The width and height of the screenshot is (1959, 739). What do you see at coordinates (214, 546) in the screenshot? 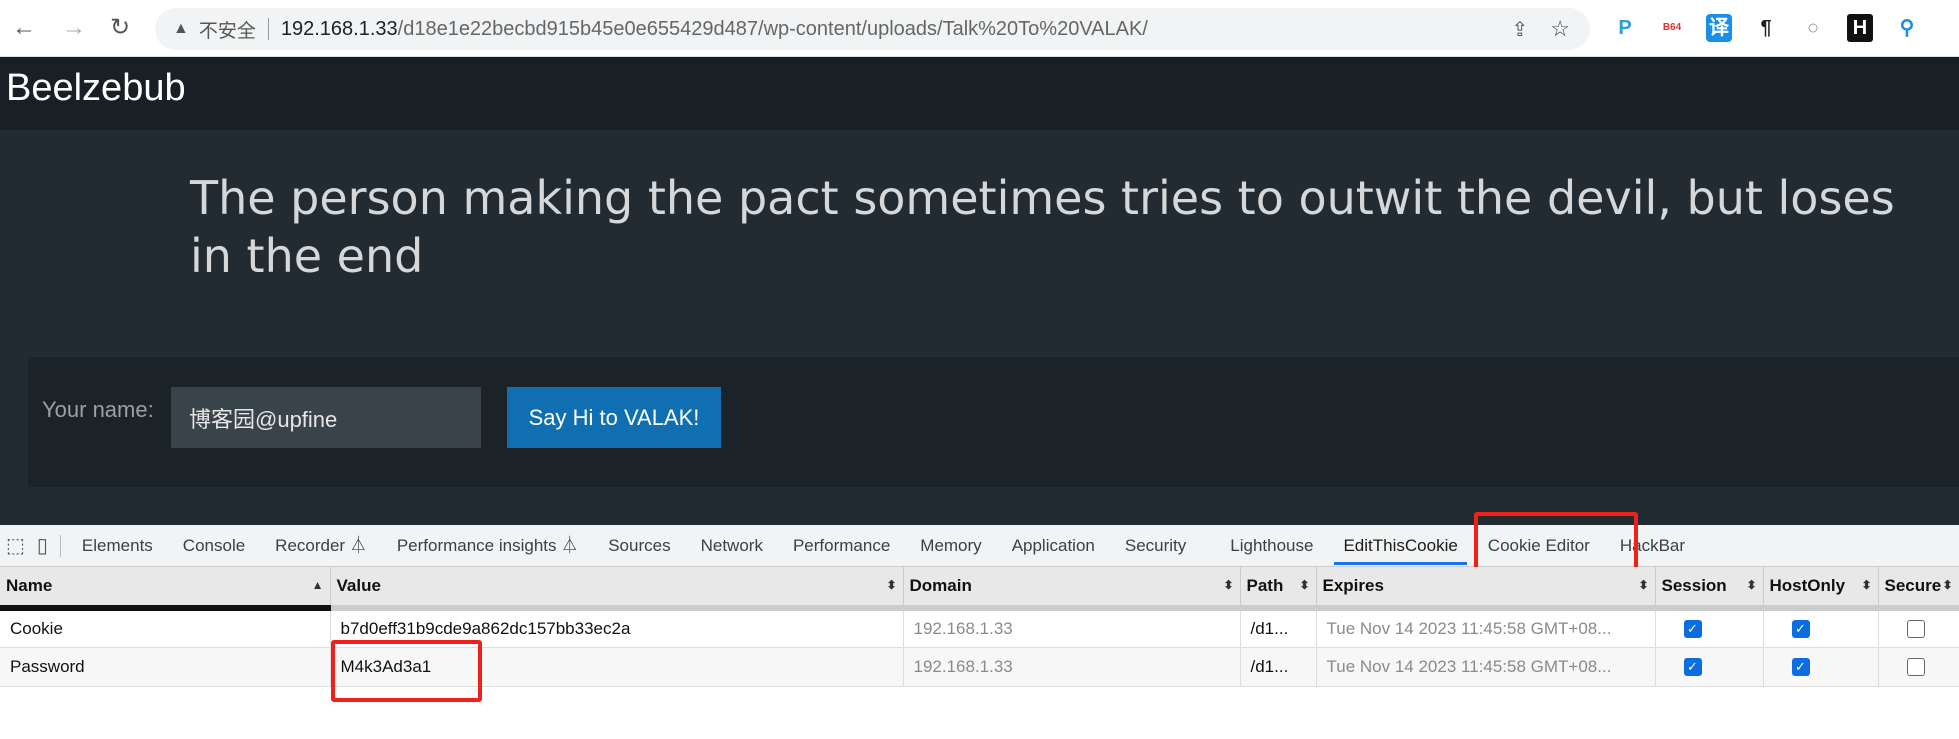
I see `tab-console: Console` at bounding box center [214, 546].